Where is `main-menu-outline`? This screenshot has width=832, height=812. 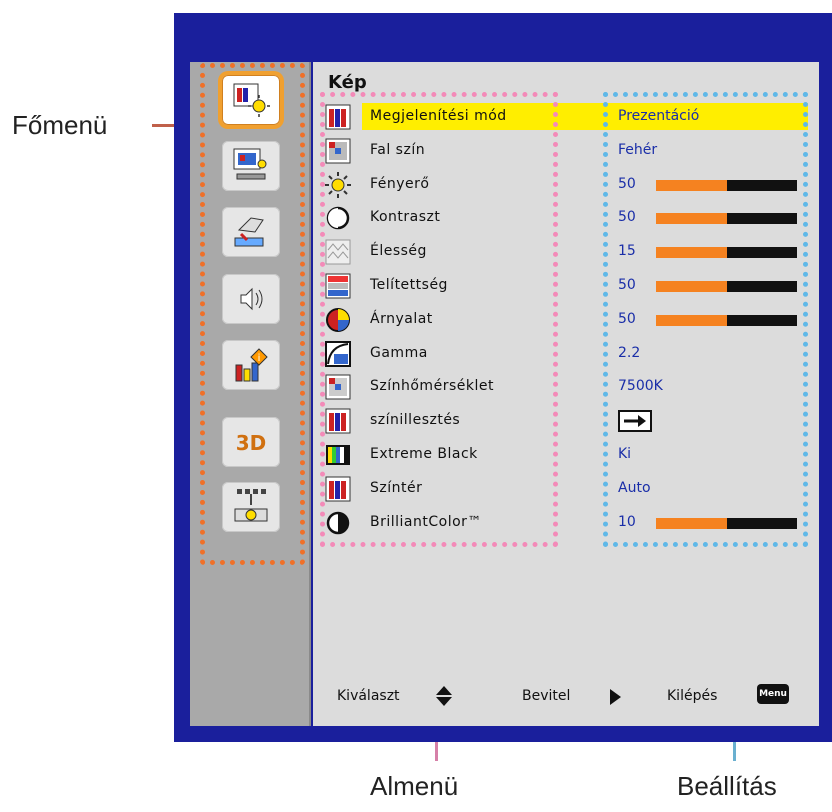
main-menu-outline is located at coordinates (252, 314).